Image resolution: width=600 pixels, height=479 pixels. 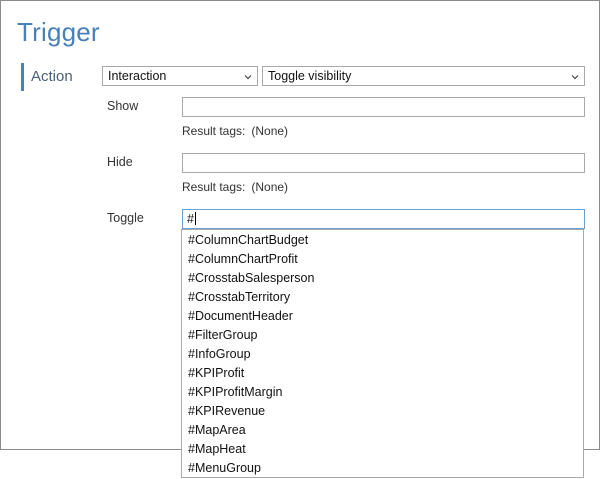 What do you see at coordinates (423, 76) in the screenshot?
I see `interaction-type-select: Toggle visibility` at bounding box center [423, 76].